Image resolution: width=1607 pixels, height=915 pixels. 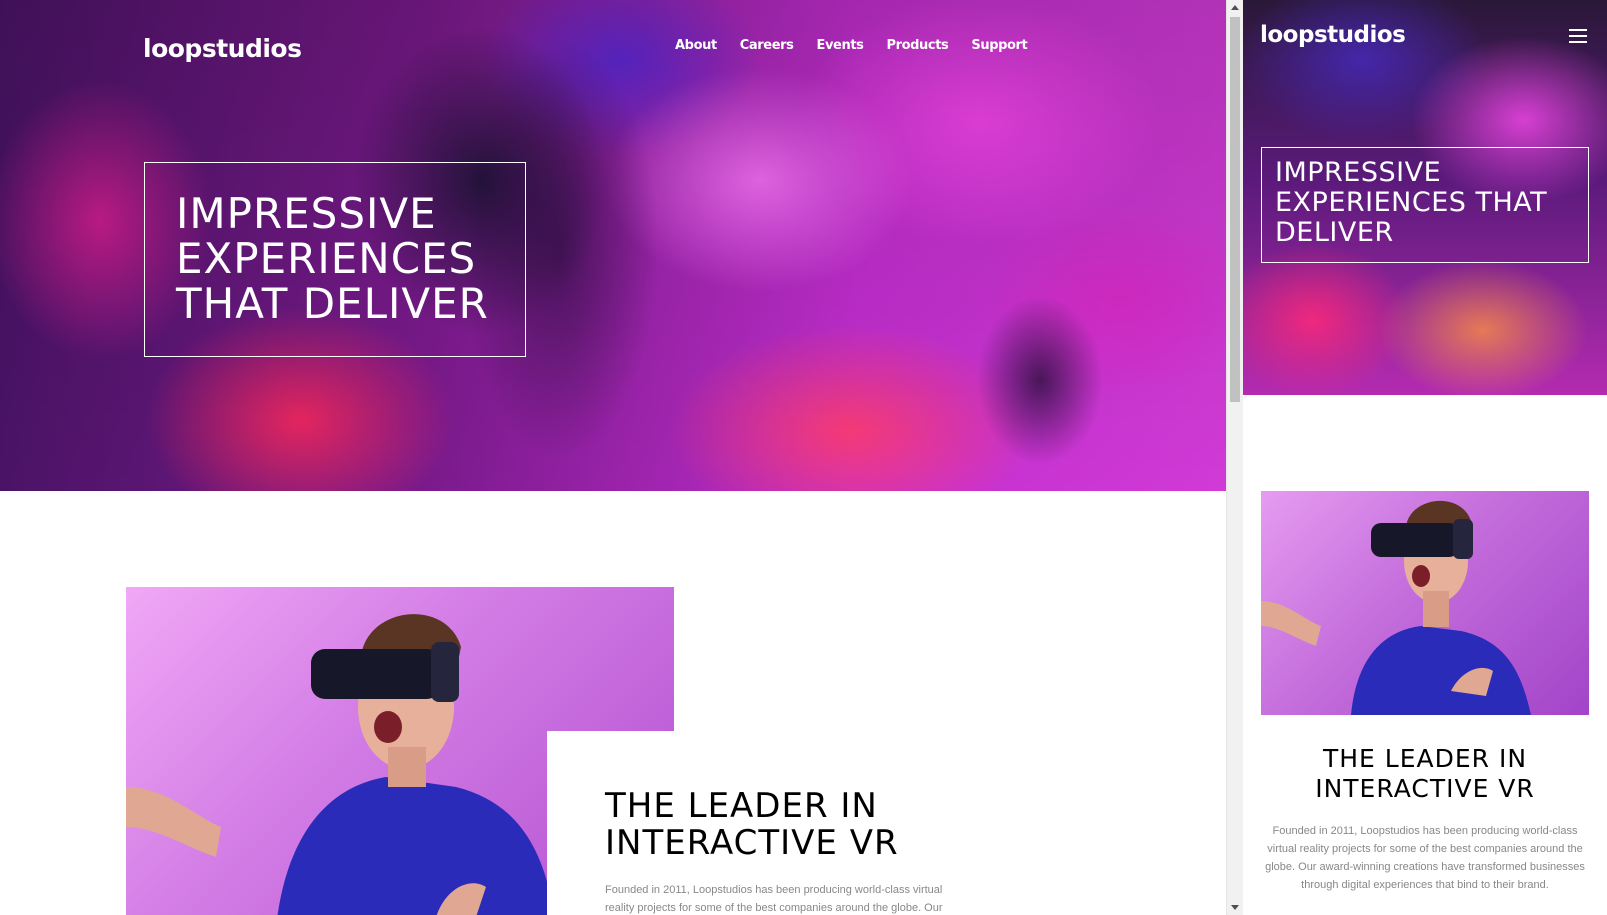 What do you see at coordinates (1235, 209) in the screenshot?
I see `scrollbar-thumb` at bounding box center [1235, 209].